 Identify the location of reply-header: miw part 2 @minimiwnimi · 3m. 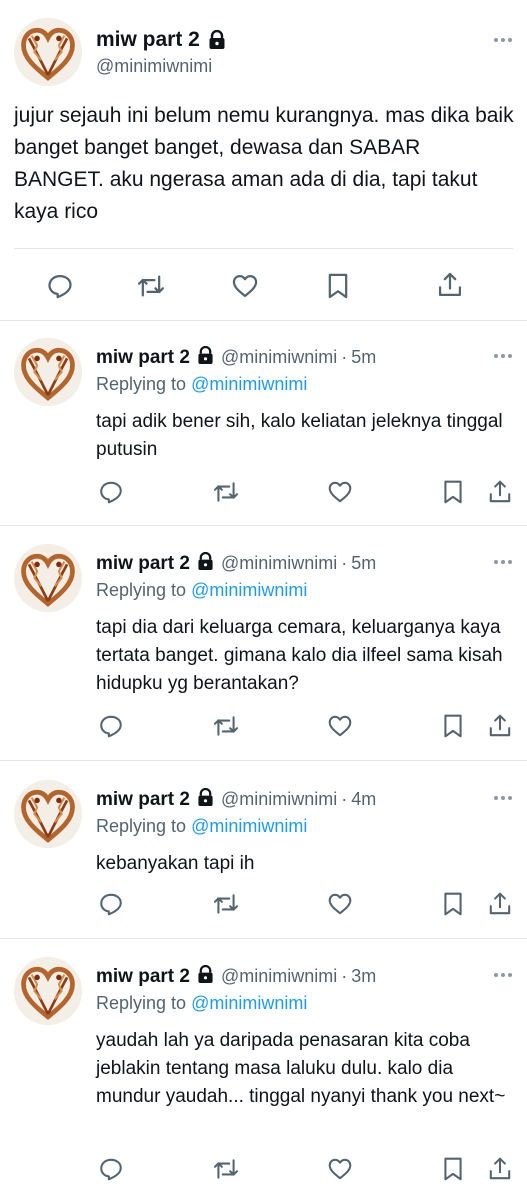
(236, 975).